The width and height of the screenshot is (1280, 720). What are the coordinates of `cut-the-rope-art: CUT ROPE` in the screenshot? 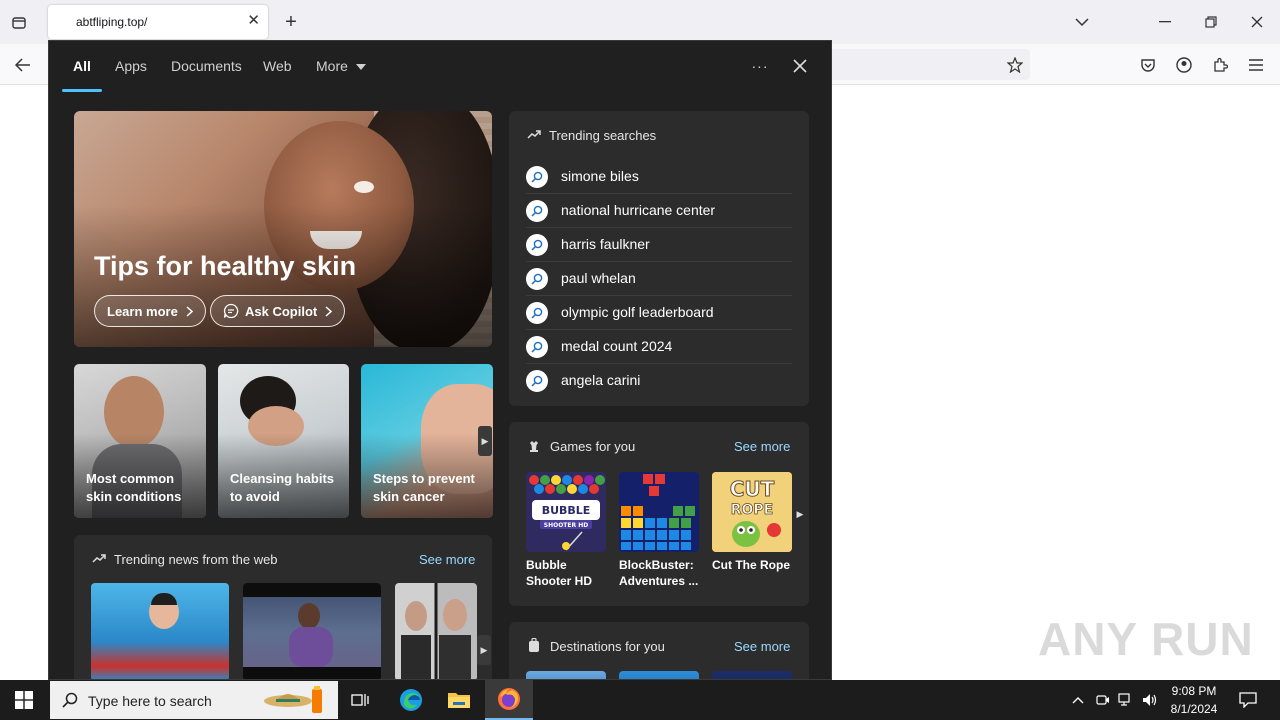 It's located at (752, 512).